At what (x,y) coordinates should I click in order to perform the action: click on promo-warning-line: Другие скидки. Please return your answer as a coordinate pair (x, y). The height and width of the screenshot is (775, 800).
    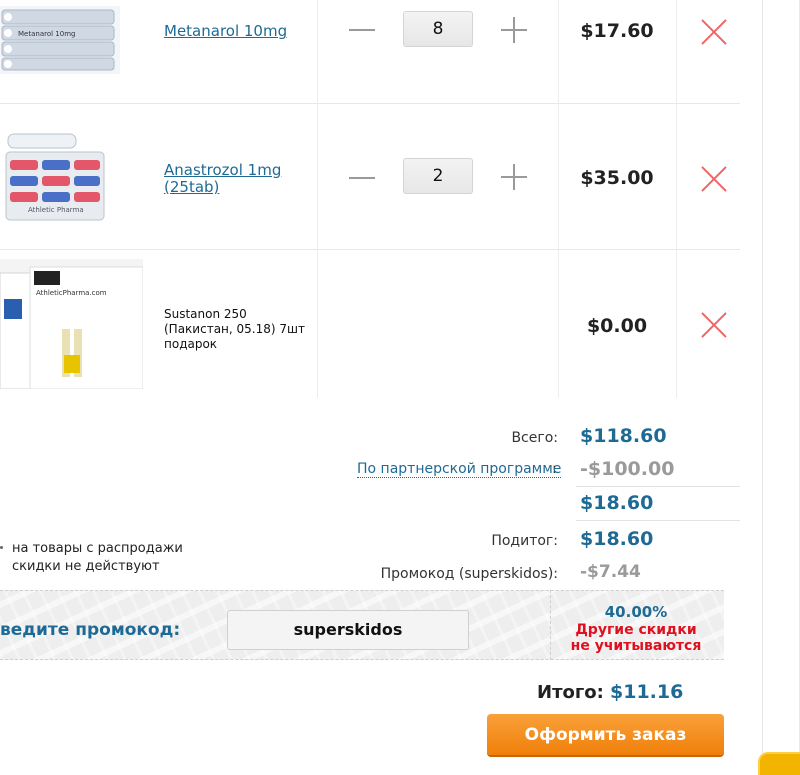
    Looking at the image, I should click on (636, 630).